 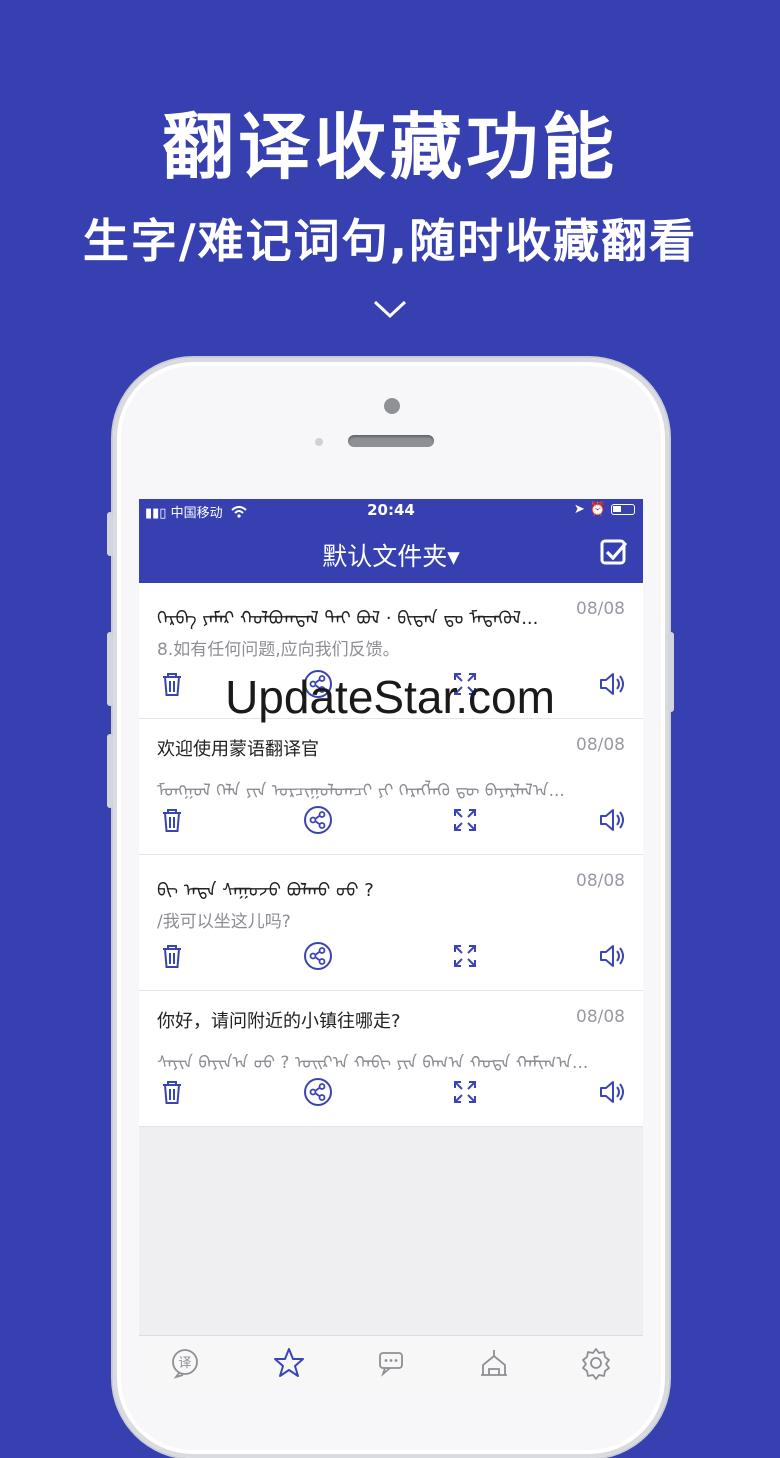 I want to click on earpiece-speaker, so click(x=391, y=441).